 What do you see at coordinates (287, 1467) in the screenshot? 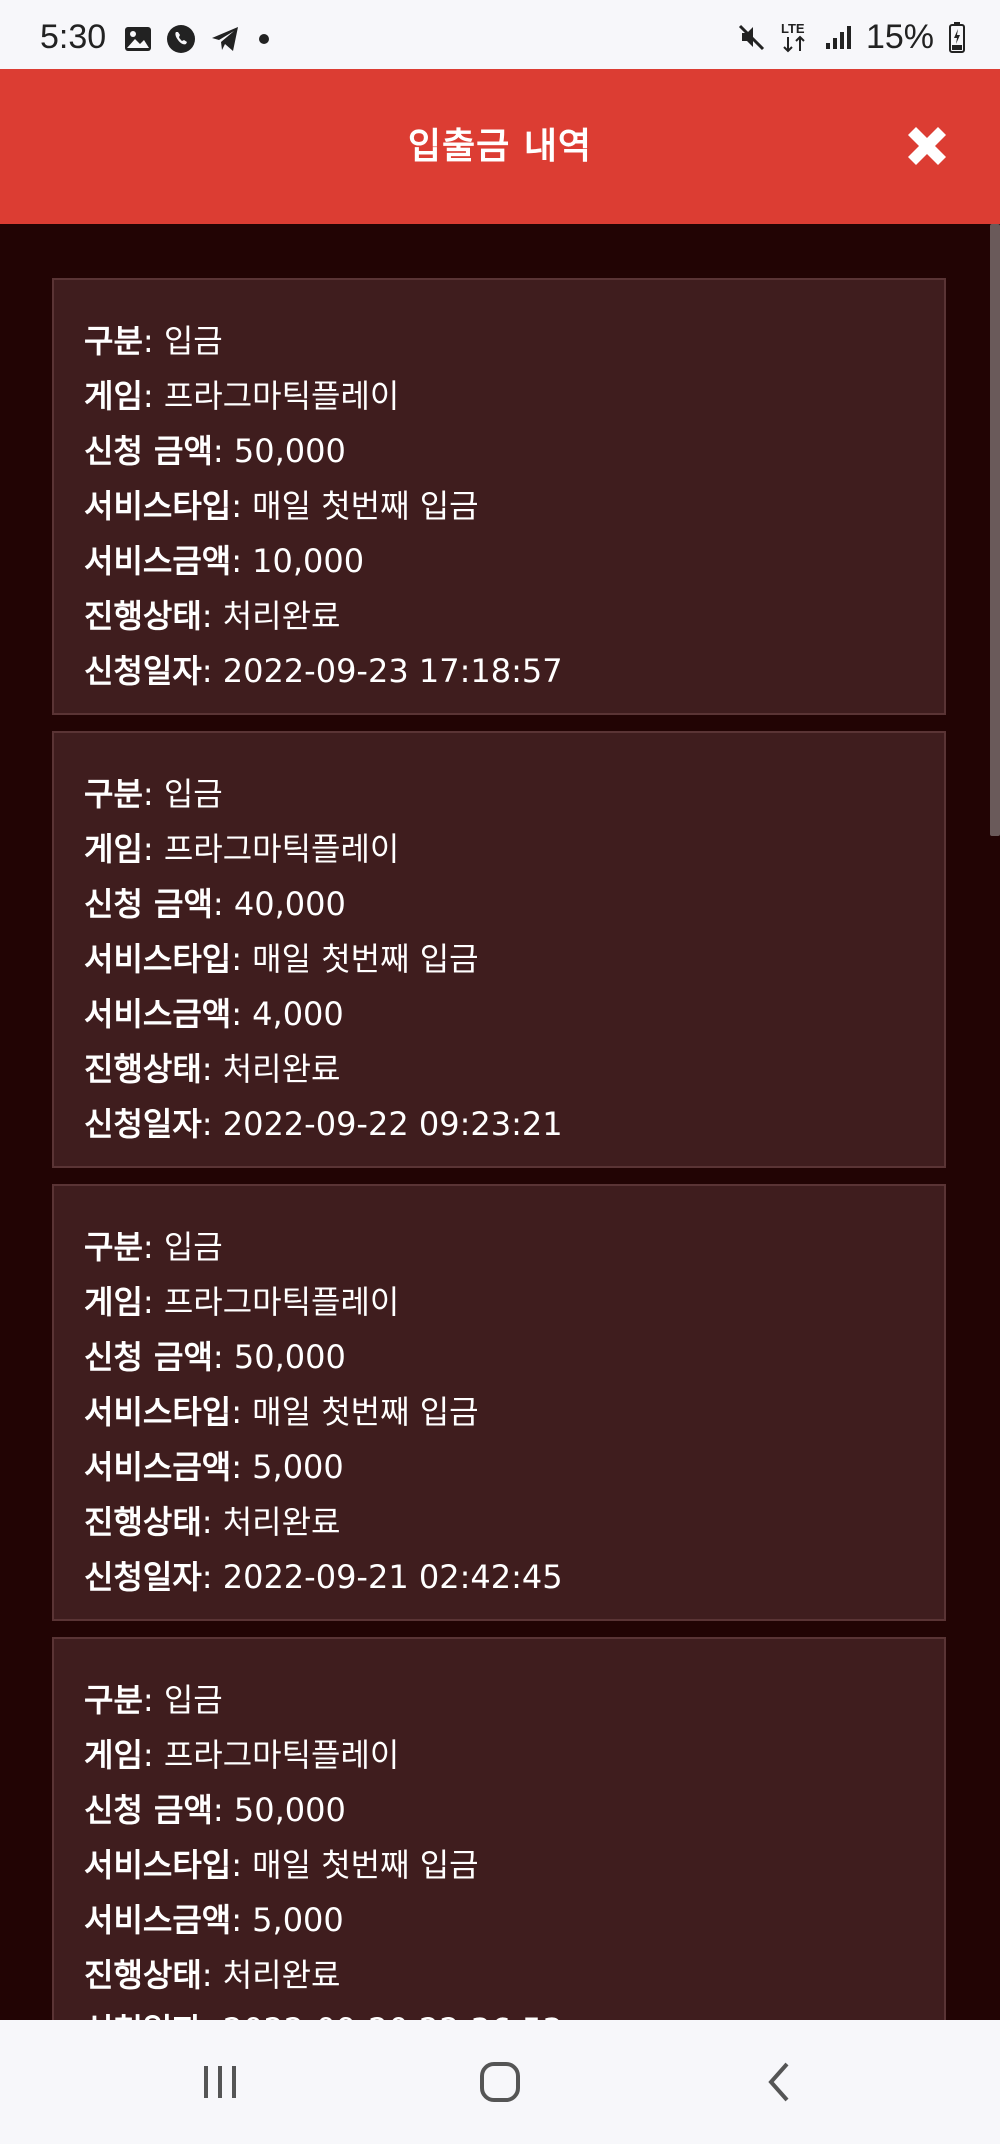
I see `field-value: : 5,000` at bounding box center [287, 1467].